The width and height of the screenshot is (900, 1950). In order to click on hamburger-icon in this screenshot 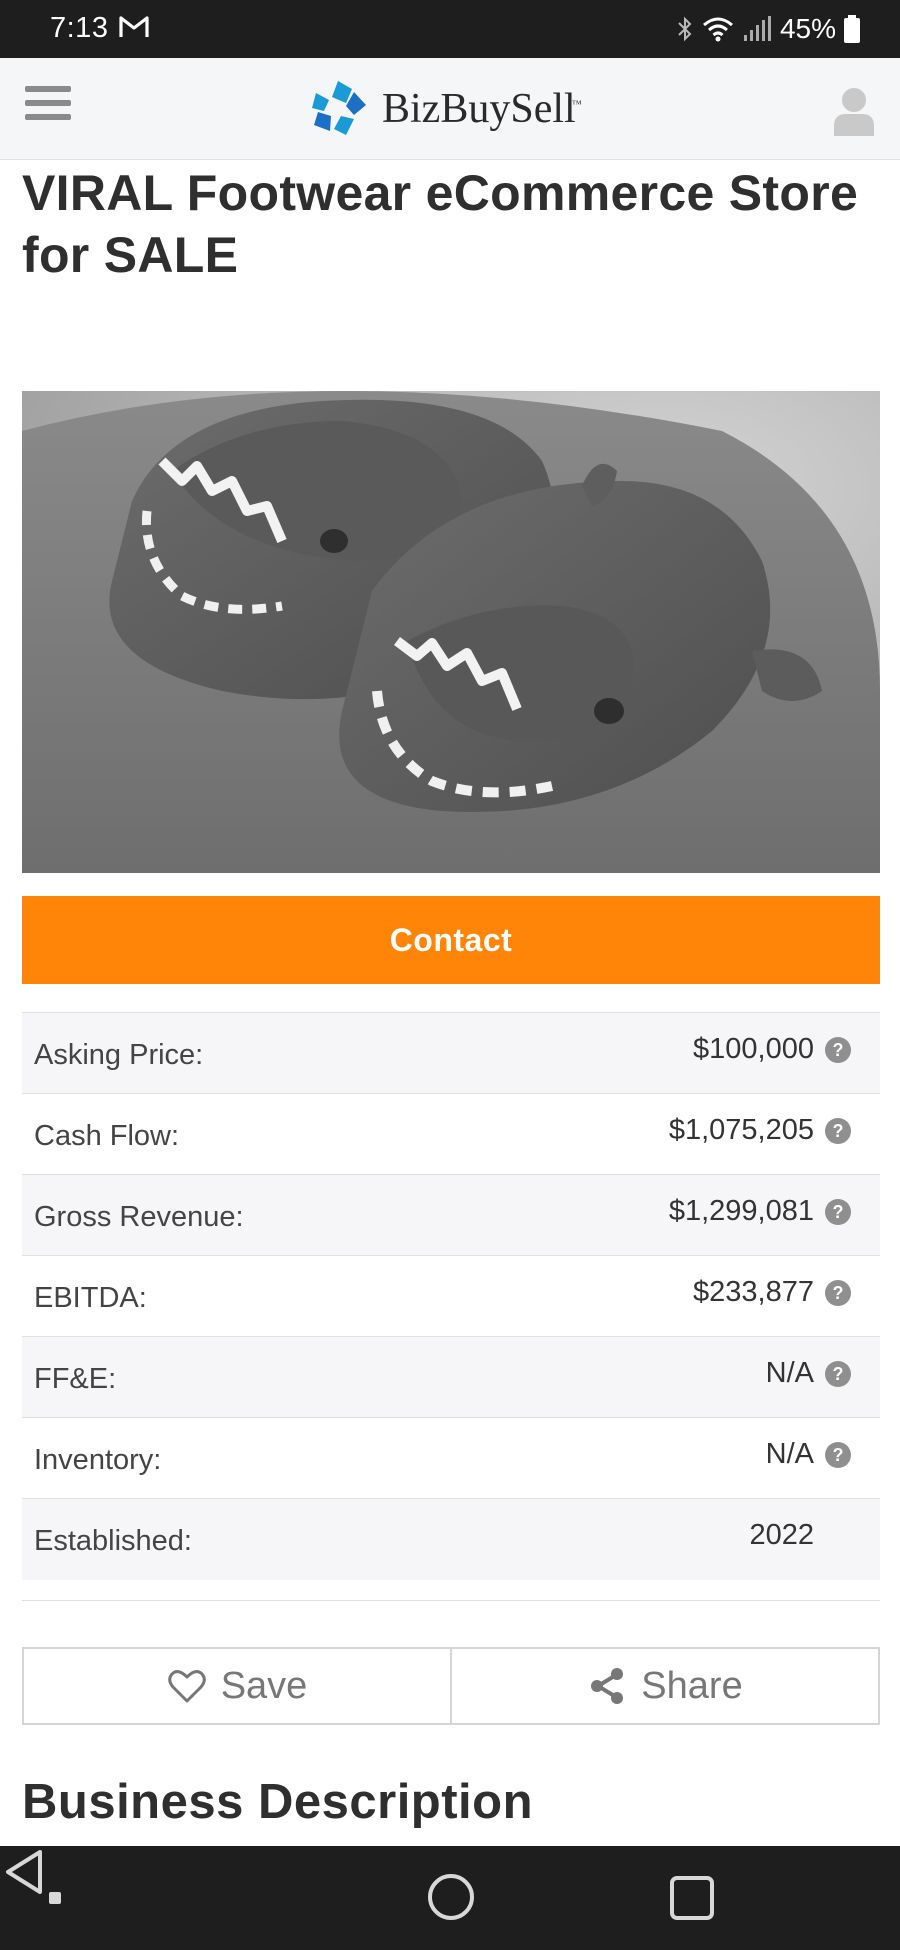, I will do `click(48, 108)`.